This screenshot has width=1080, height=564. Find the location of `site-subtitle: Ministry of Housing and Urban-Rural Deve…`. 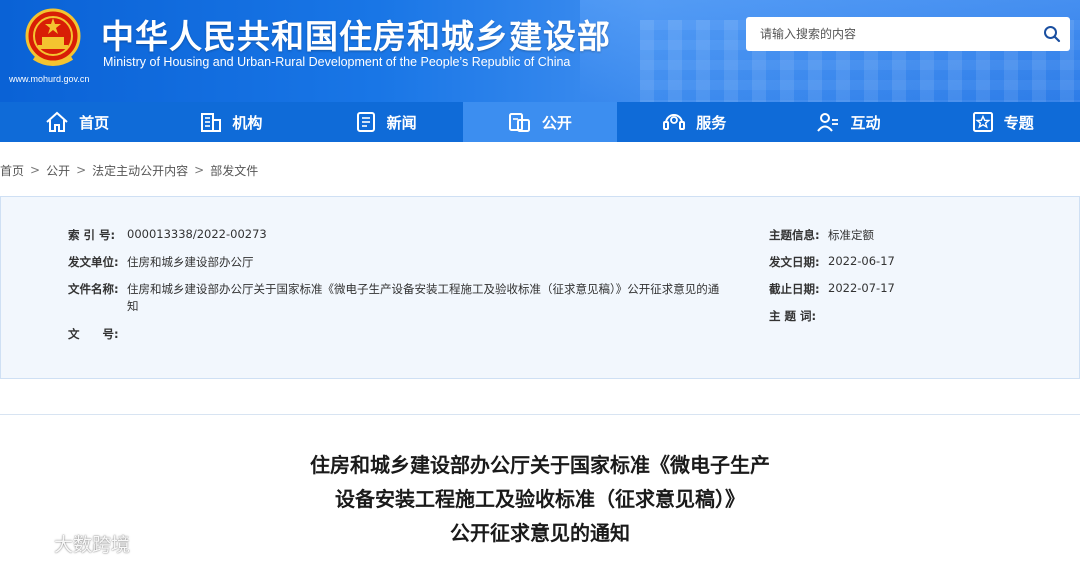

site-subtitle: Ministry of Housing and Urban-Rural Deve… is located at coordinates (337, 62).